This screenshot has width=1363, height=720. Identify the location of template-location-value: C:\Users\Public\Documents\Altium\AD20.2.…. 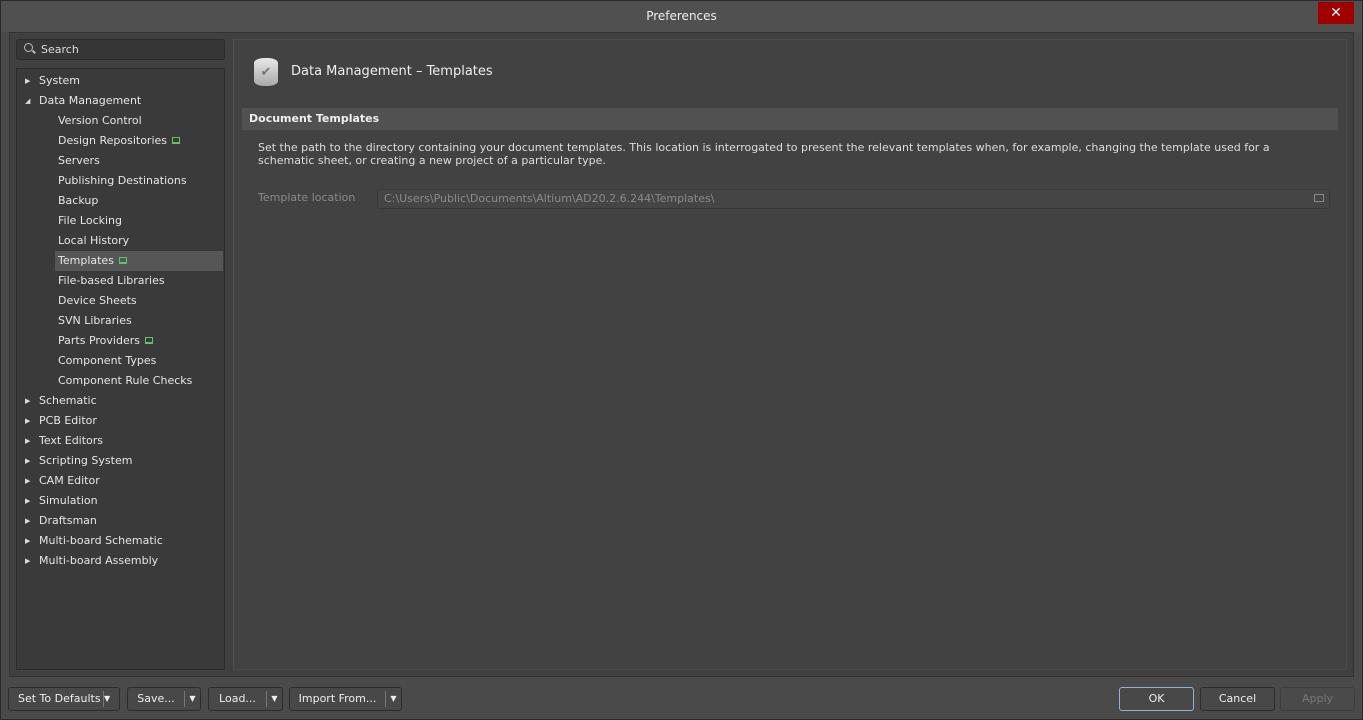
(549, 198).